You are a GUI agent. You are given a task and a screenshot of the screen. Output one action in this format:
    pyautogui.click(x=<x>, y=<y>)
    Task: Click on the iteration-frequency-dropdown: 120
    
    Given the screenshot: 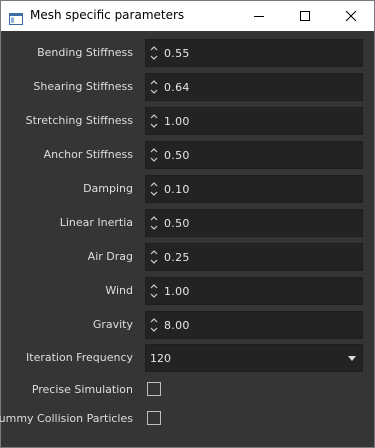 What is the action you would take?
    pyautogui.click(x=254, y=358)
    